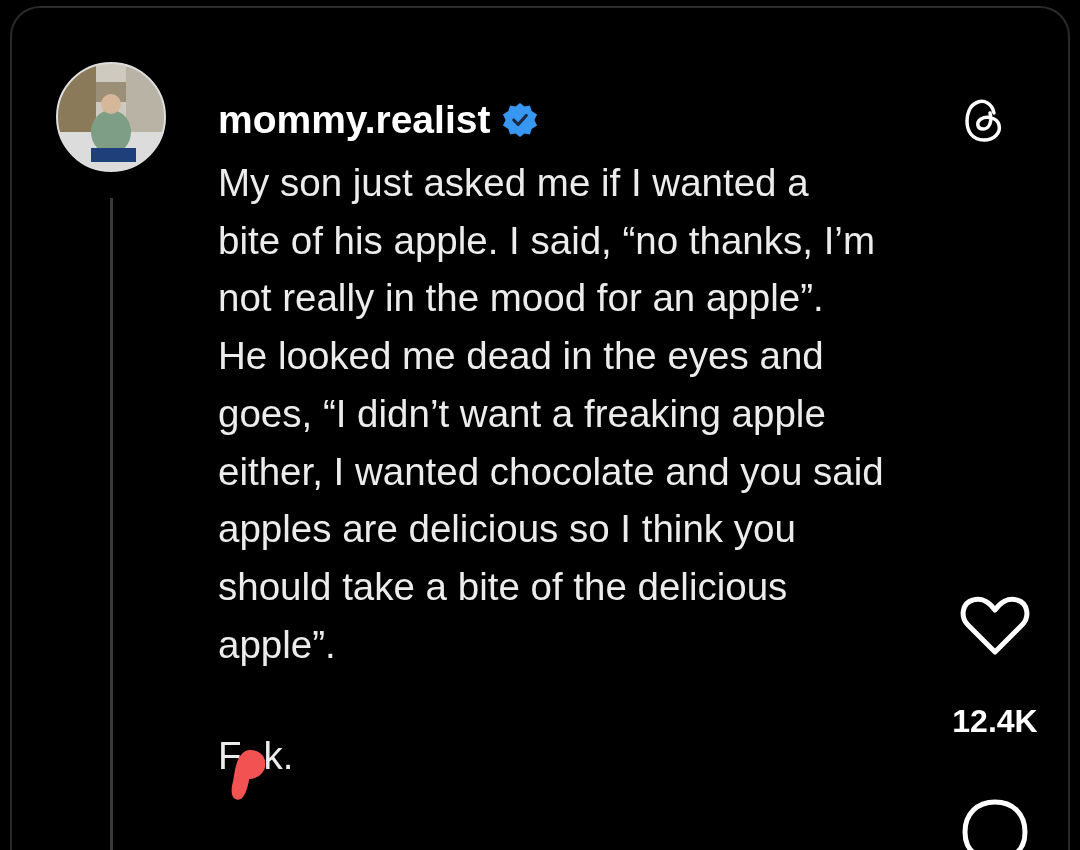 The image size is (1080, 850). What do you see at coordinates (984, 120) in the screenshot?
I see `threads-logo-icon` at bounding box center [984, 120].